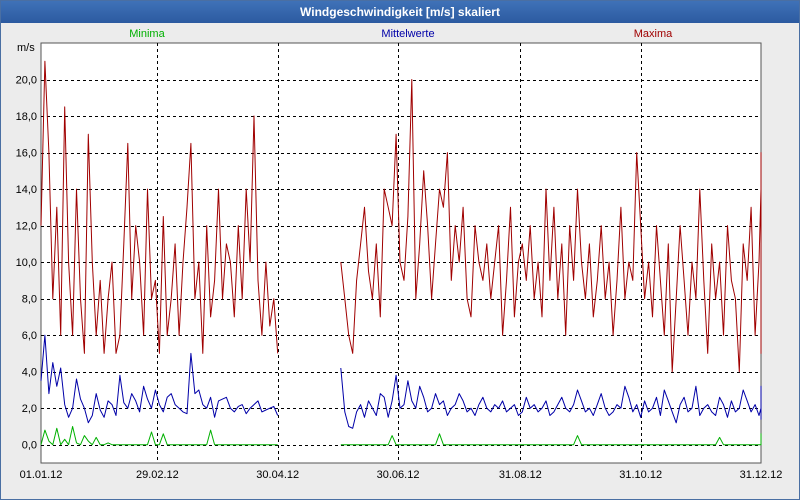 Image resolution: width=800 pixels, height=500 pixels. I want to click on window-title: Windgeschwindigkeit [m/s] skaliert, so click(400, 12).